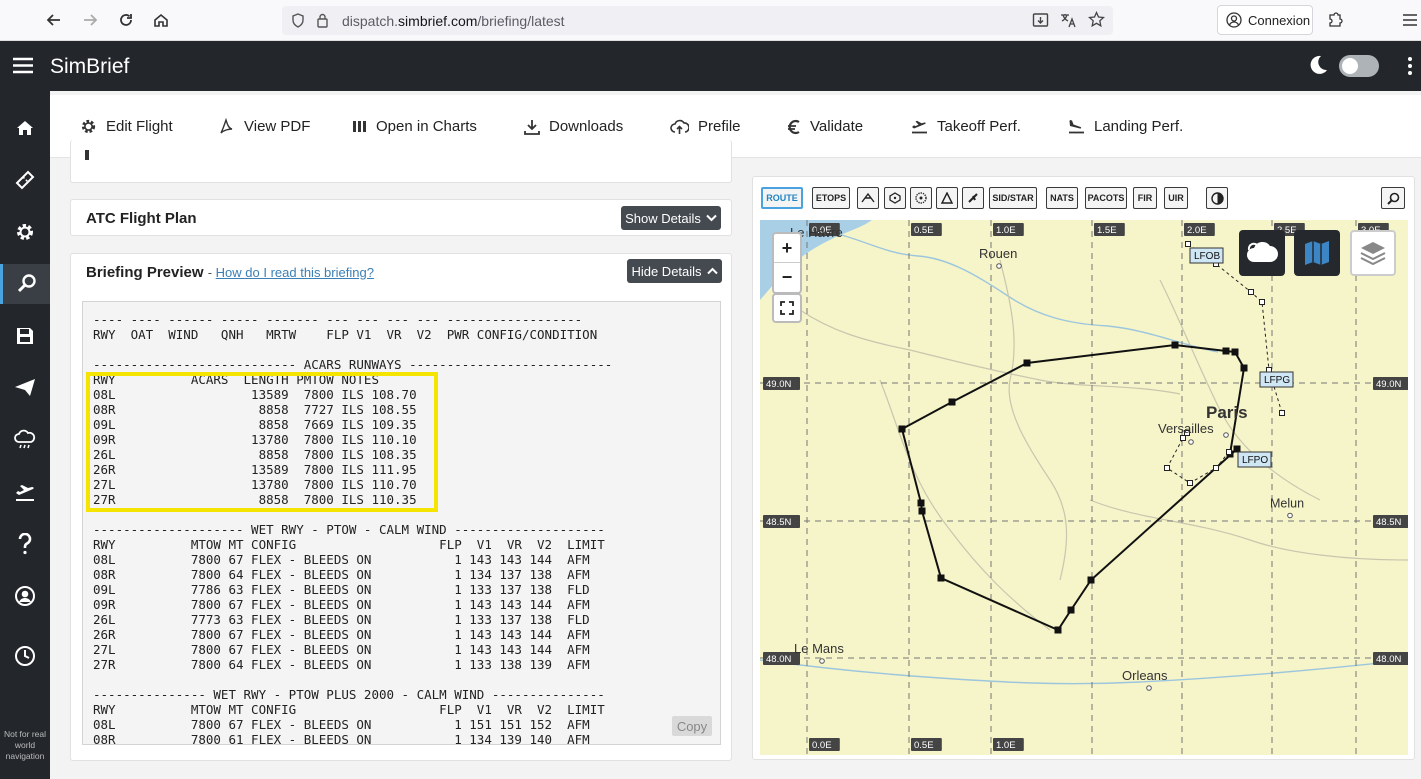  What do you see at coordinates (25, 440) in the screenshot?
I see `cloud-rain-icon` at bounding box center [25, 440].